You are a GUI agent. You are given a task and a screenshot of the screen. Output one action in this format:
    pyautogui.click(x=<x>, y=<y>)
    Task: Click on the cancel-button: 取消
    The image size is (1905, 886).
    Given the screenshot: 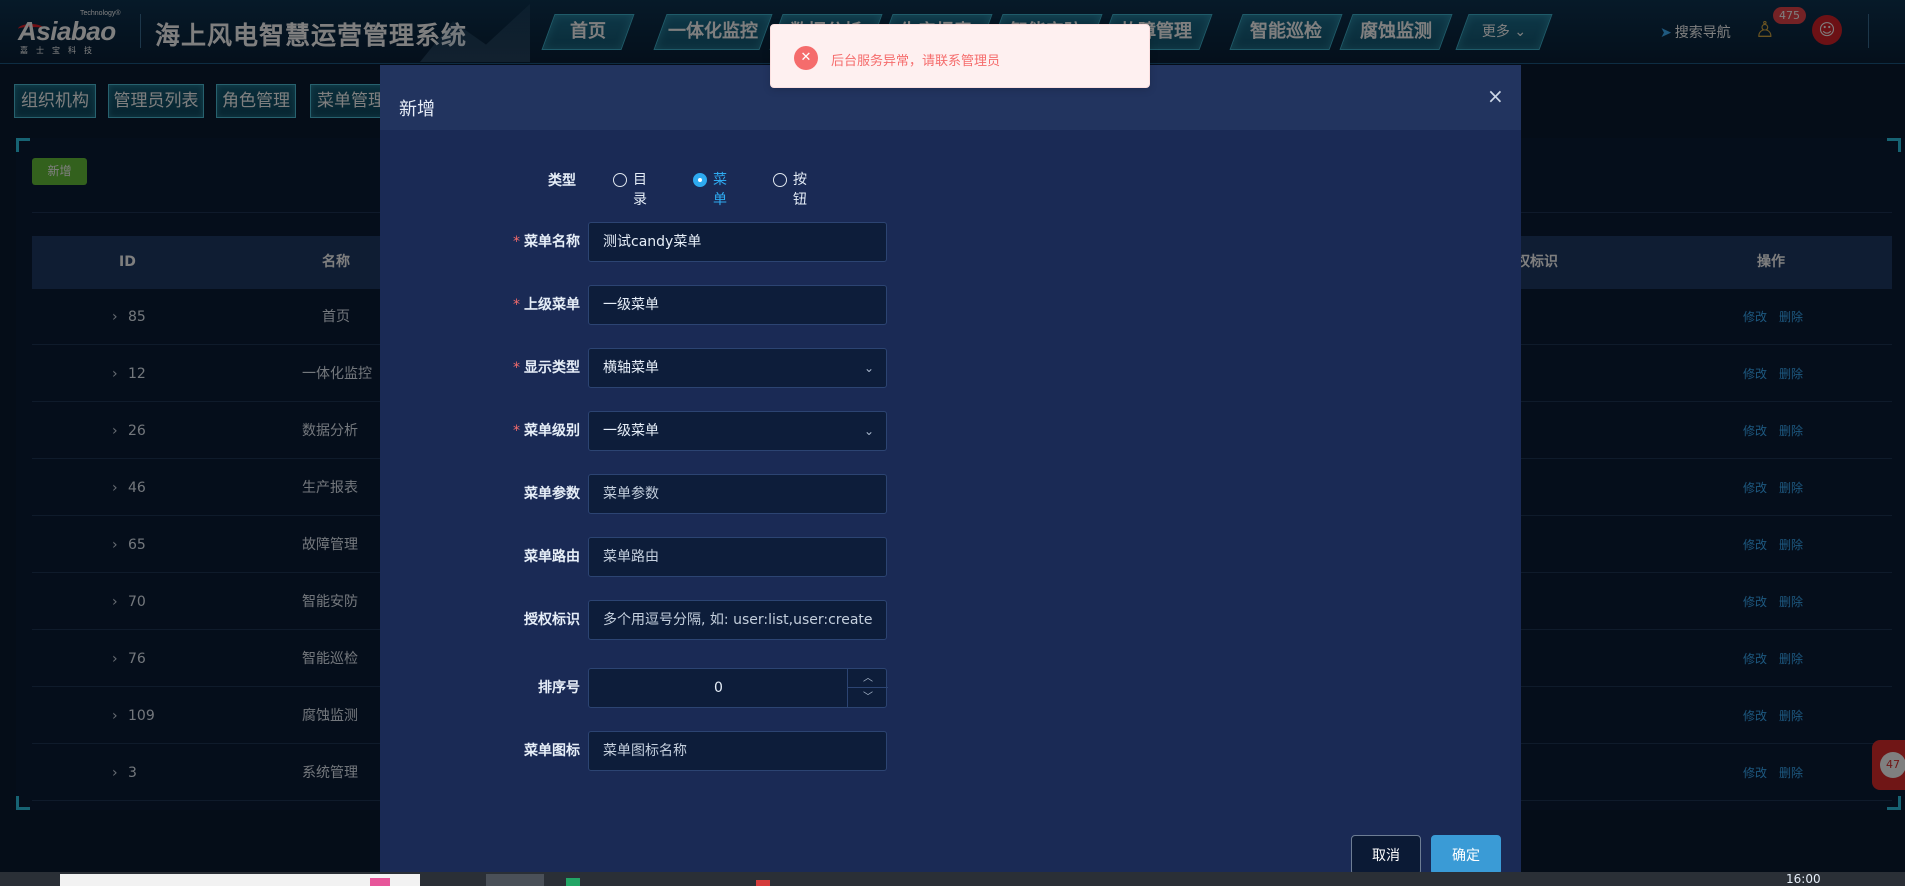 What is the action you would take?
    pyautogui.click(x=1386, y=855)
    